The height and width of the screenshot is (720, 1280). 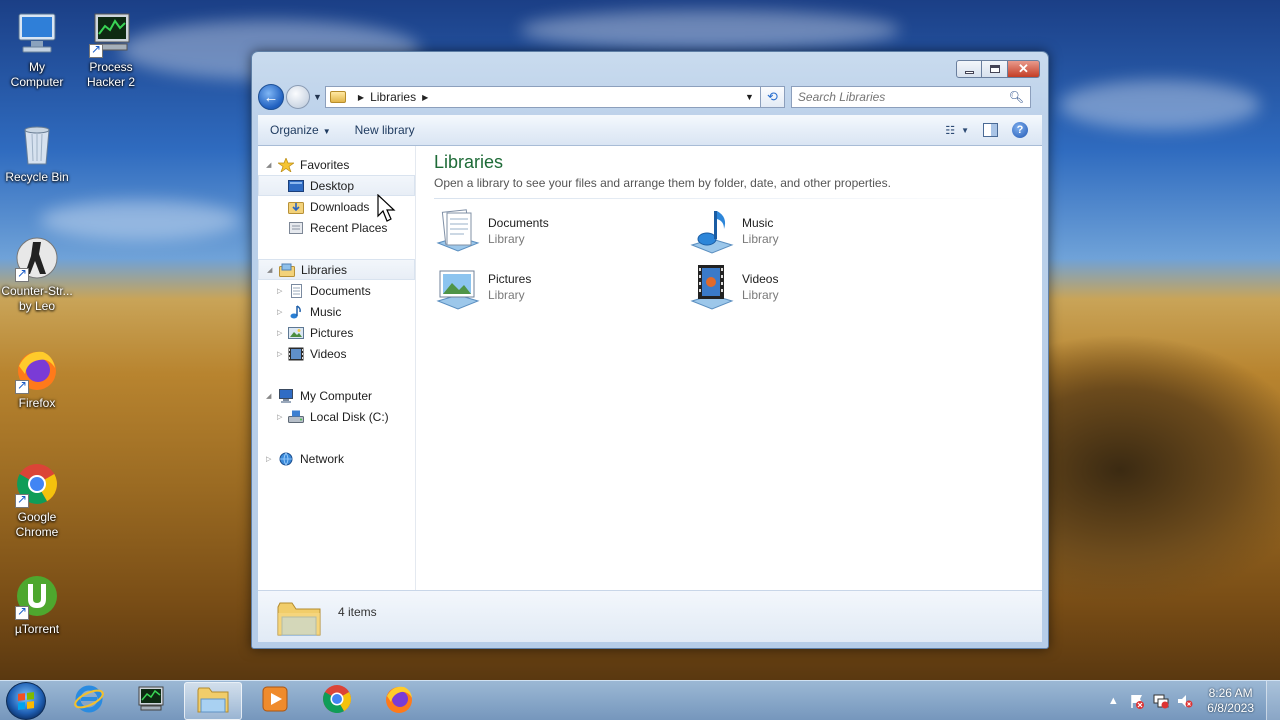 What do you see at coordinates (296, 207) in the screenshot?
I see `downloads-folder-icon` at bounding box center [296, 207].